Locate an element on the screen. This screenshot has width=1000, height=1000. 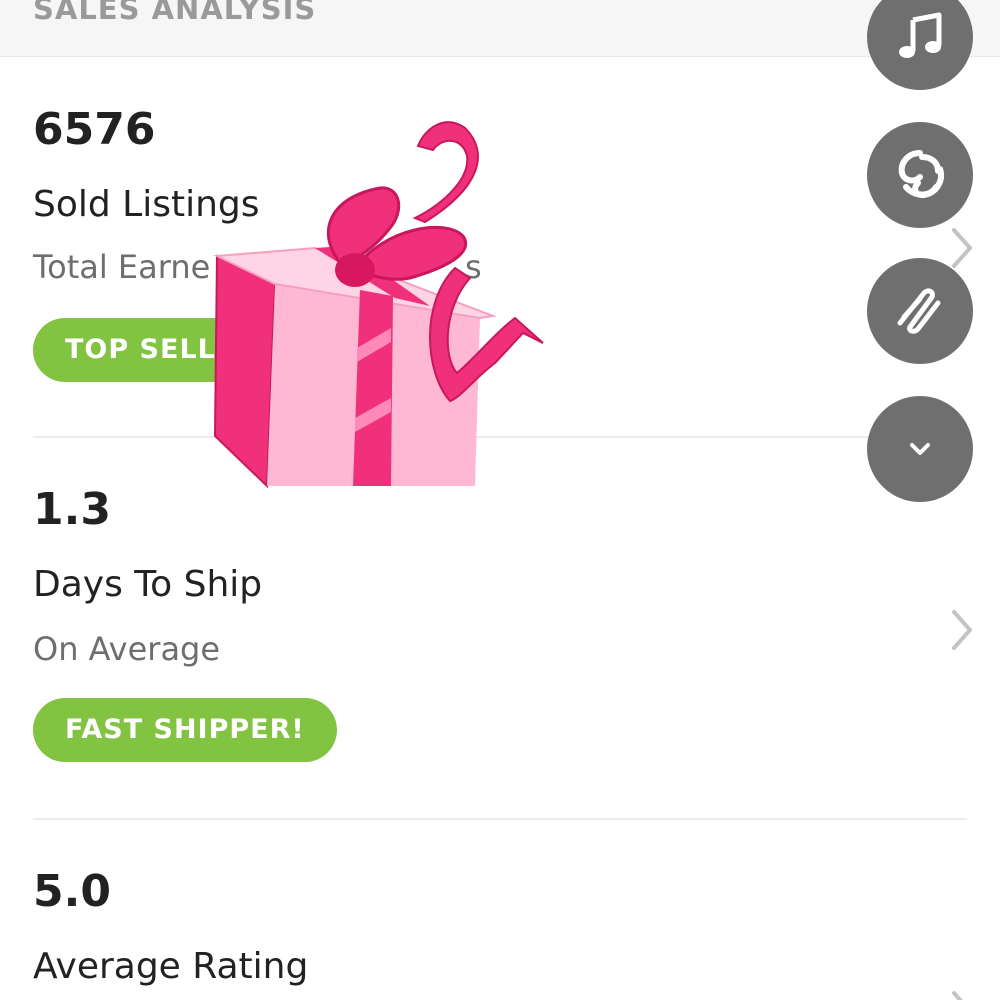
music-note-icon is located at coordinates (920, 35).